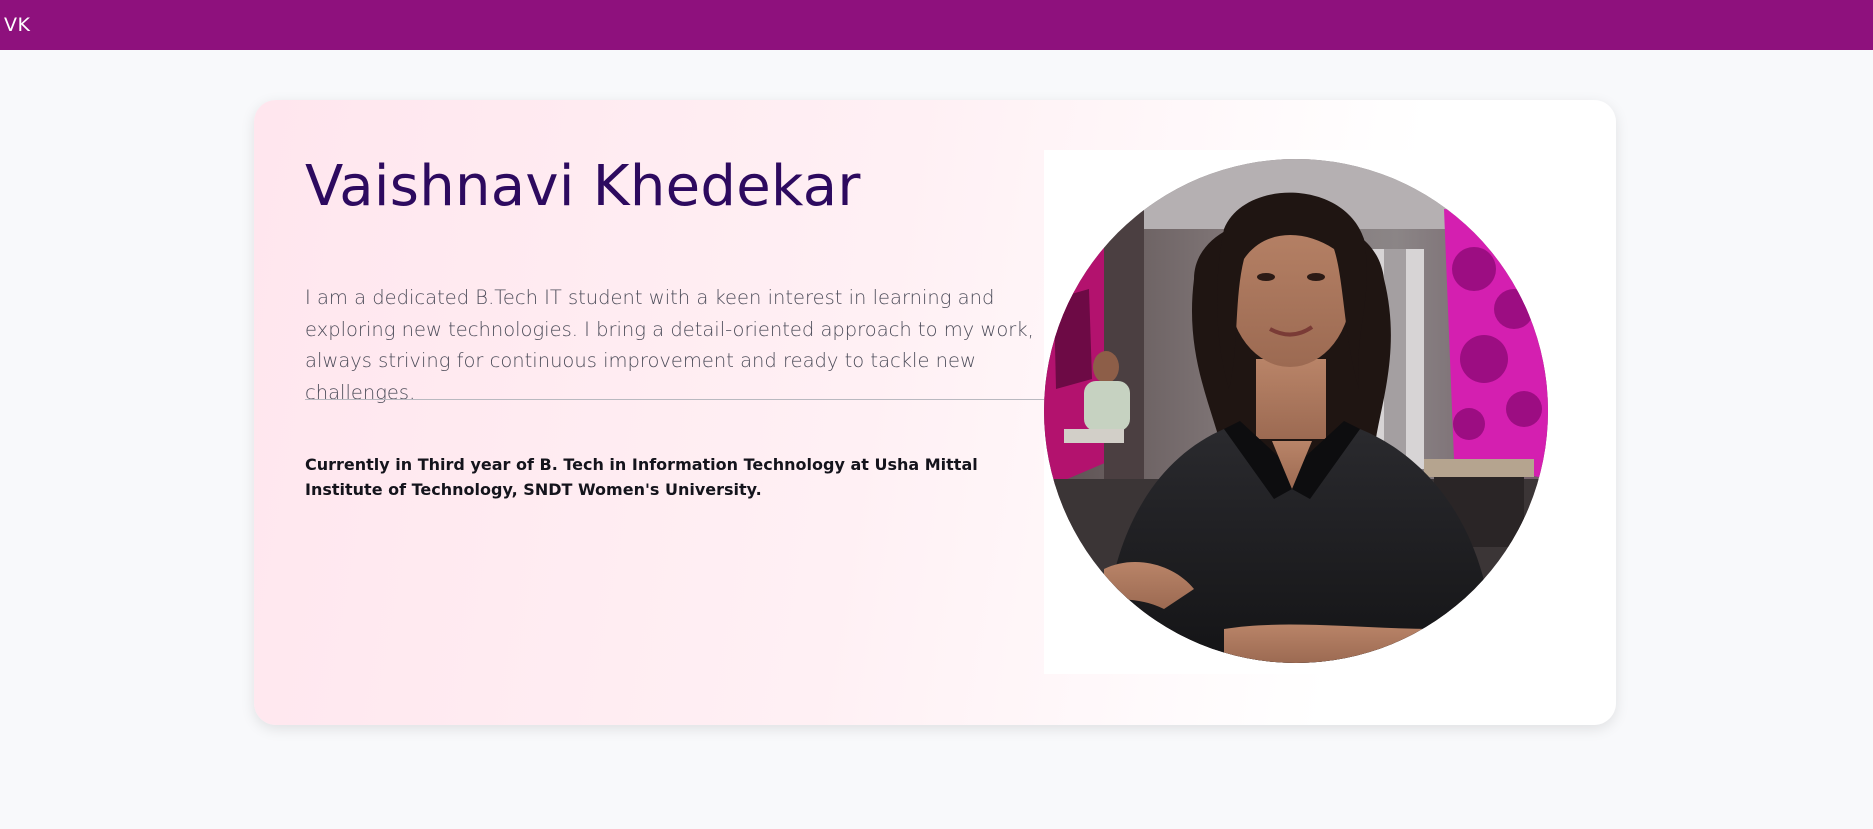  I want to click on navbar: VK, so click(936, 25).